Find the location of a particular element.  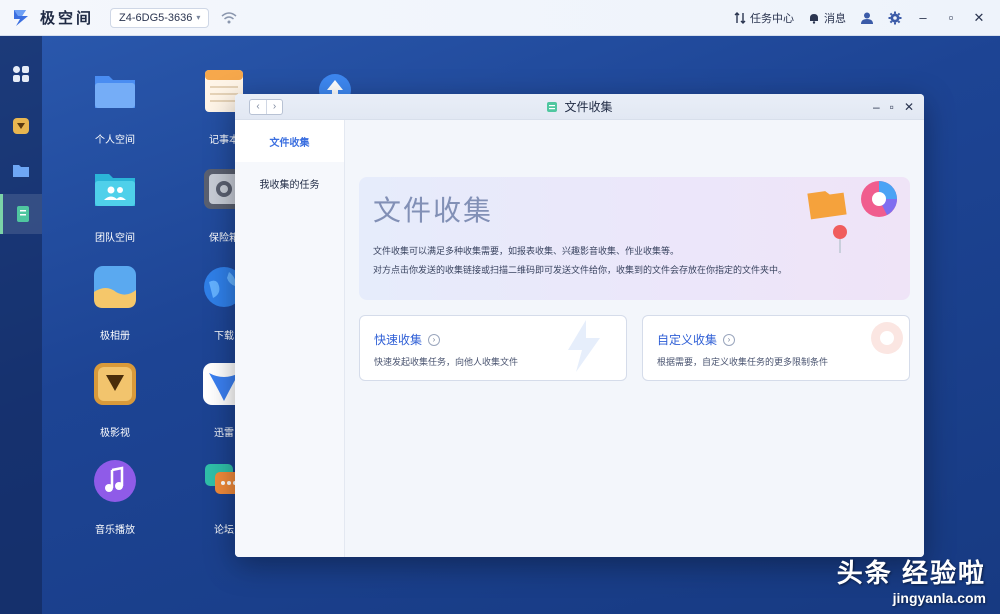

desktop-icon-video: 极影视 is located at coordinates (115, 400).